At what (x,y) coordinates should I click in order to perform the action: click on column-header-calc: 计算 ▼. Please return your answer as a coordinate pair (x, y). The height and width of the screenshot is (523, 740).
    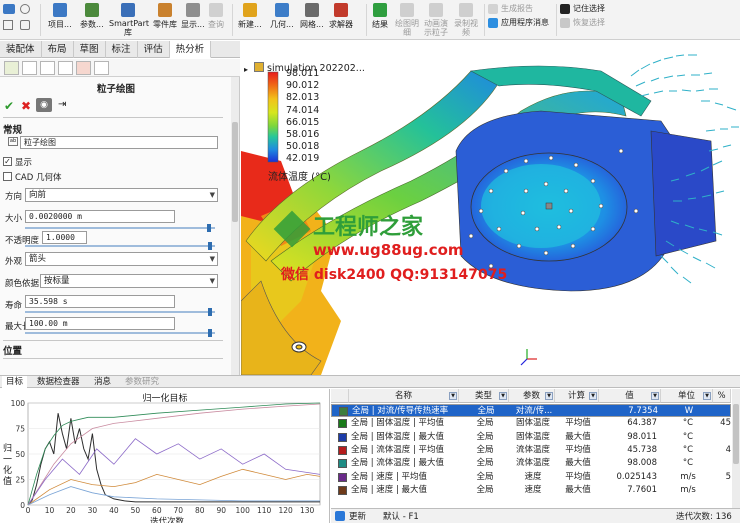
    Looking at the image, I should click on (577, 396).